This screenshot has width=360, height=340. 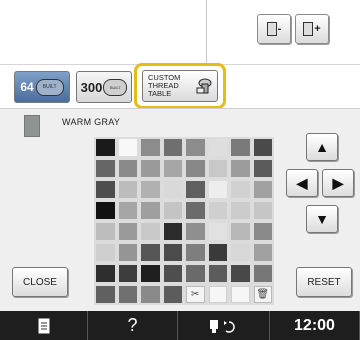 I want to click on status-bar: ? 12:00, so click(x=180, y=325).